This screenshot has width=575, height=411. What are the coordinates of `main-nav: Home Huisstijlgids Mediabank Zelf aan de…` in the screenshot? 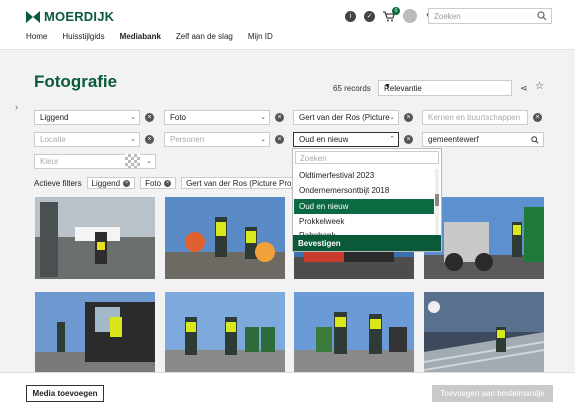 It's located at (149, 36).